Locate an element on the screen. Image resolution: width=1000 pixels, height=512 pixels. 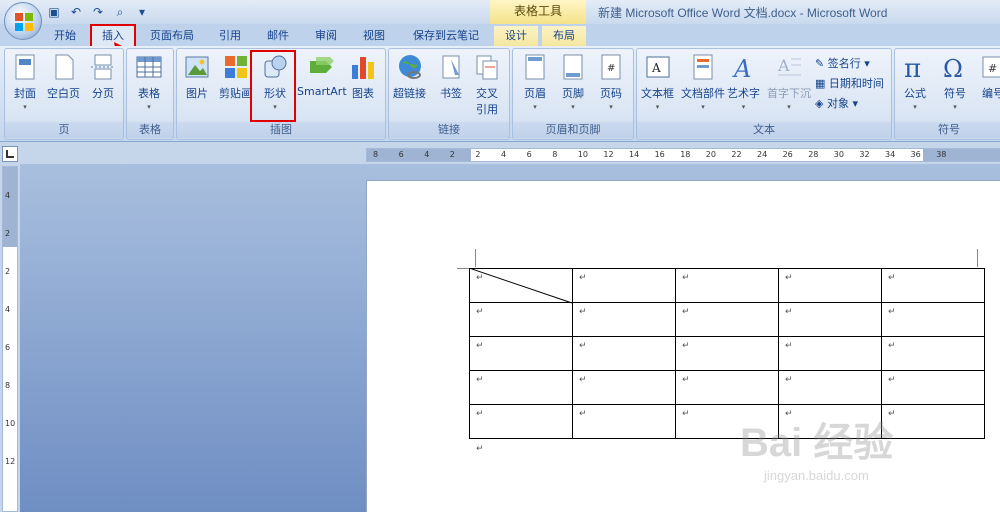
smartart-label: SmartArt is located at coordinates (322, 91).